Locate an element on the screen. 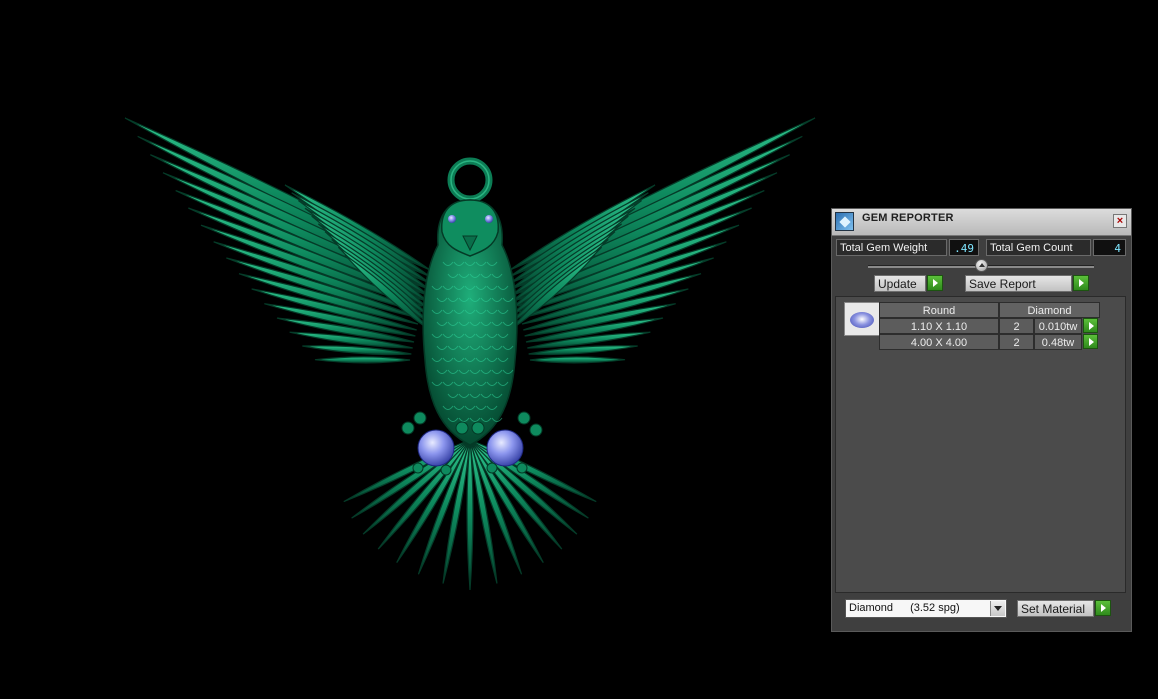 The image size is (1158, 699). tail-feathers is located at coordinates (470, 515).